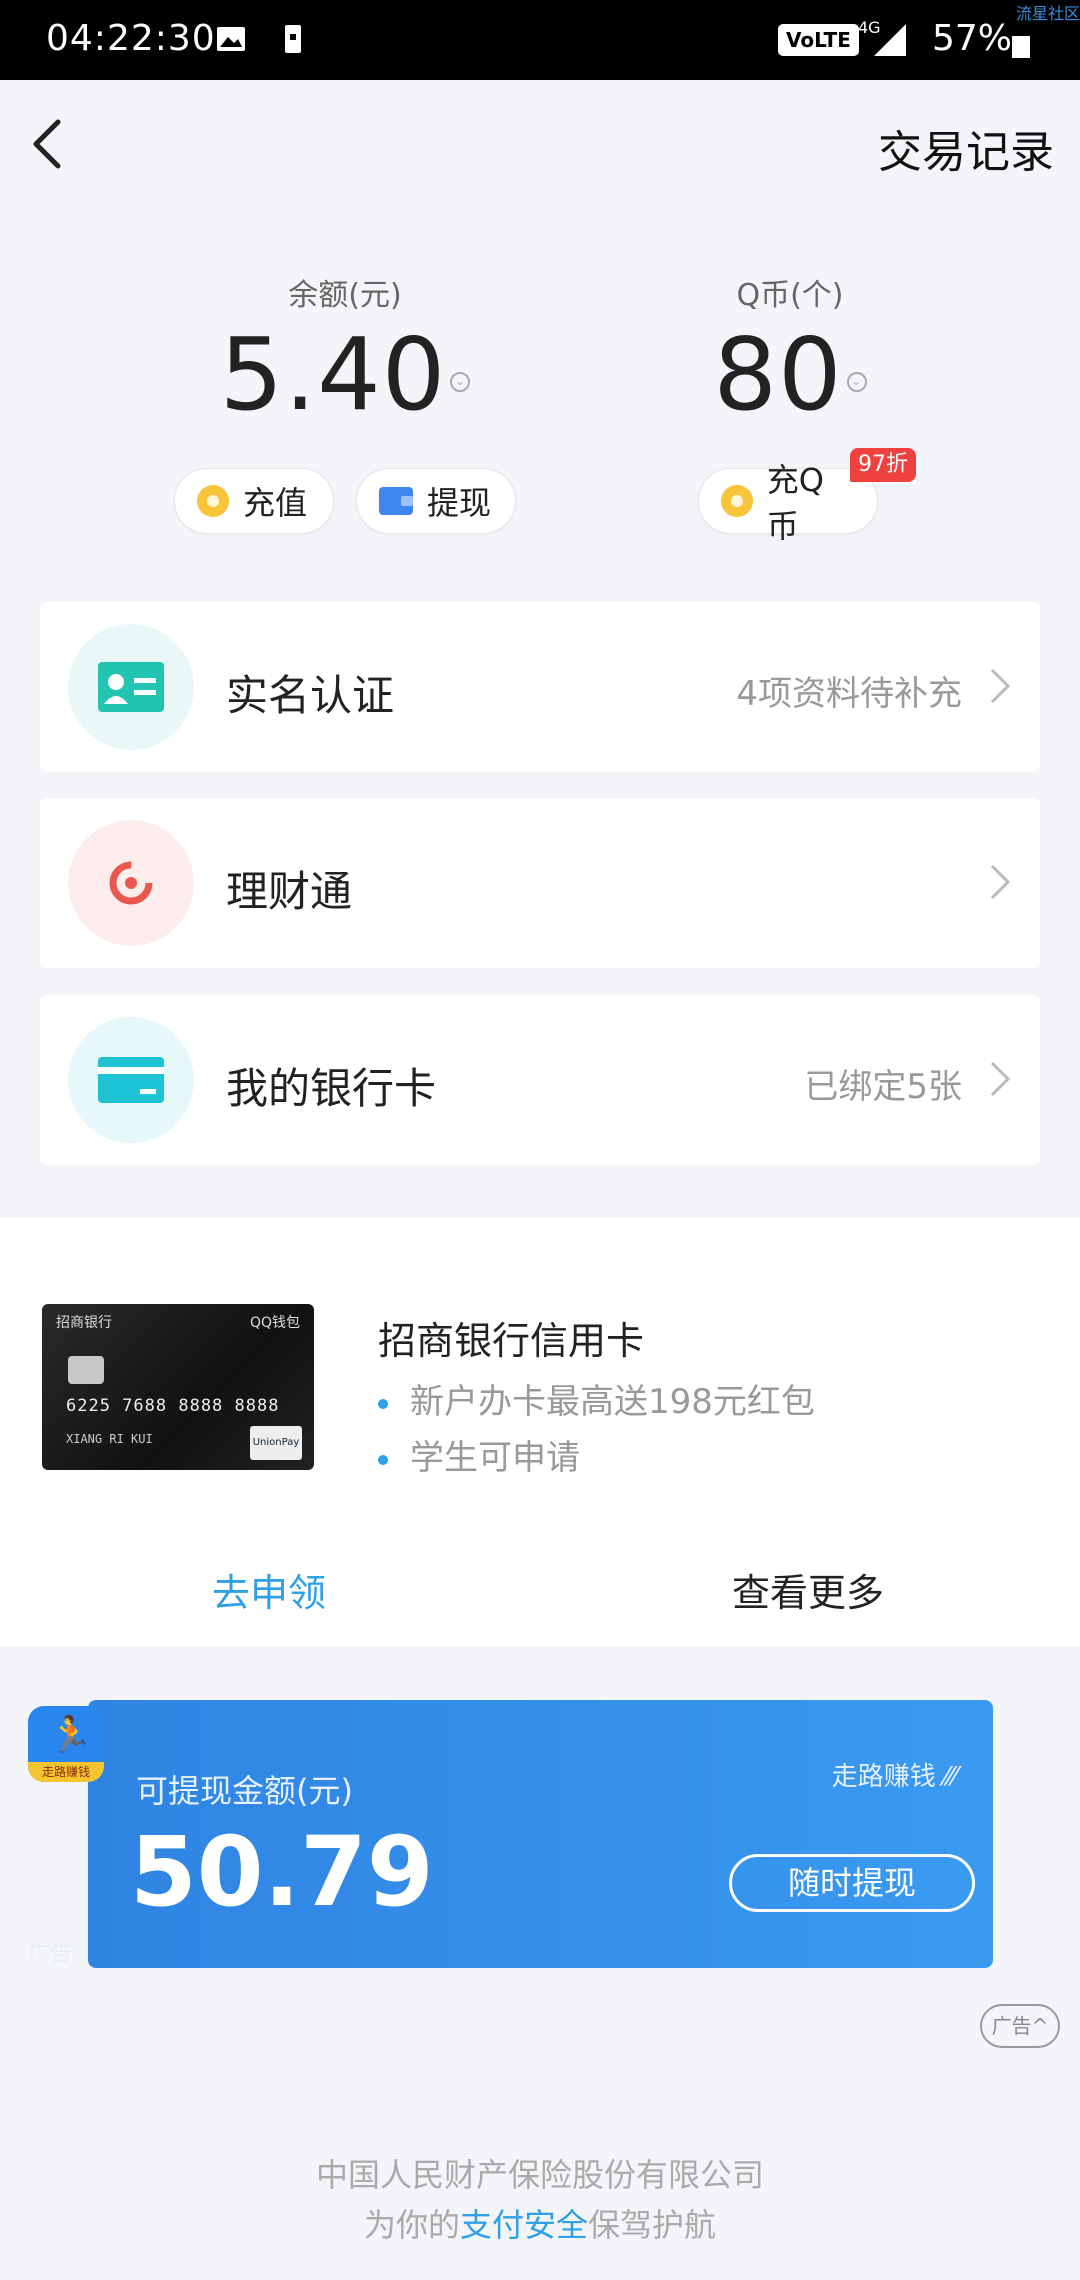  Describe the element at coordinates (244, 1791) in the screenshot. I see `withdrawable-label: 可提现金额(元)` at that location.